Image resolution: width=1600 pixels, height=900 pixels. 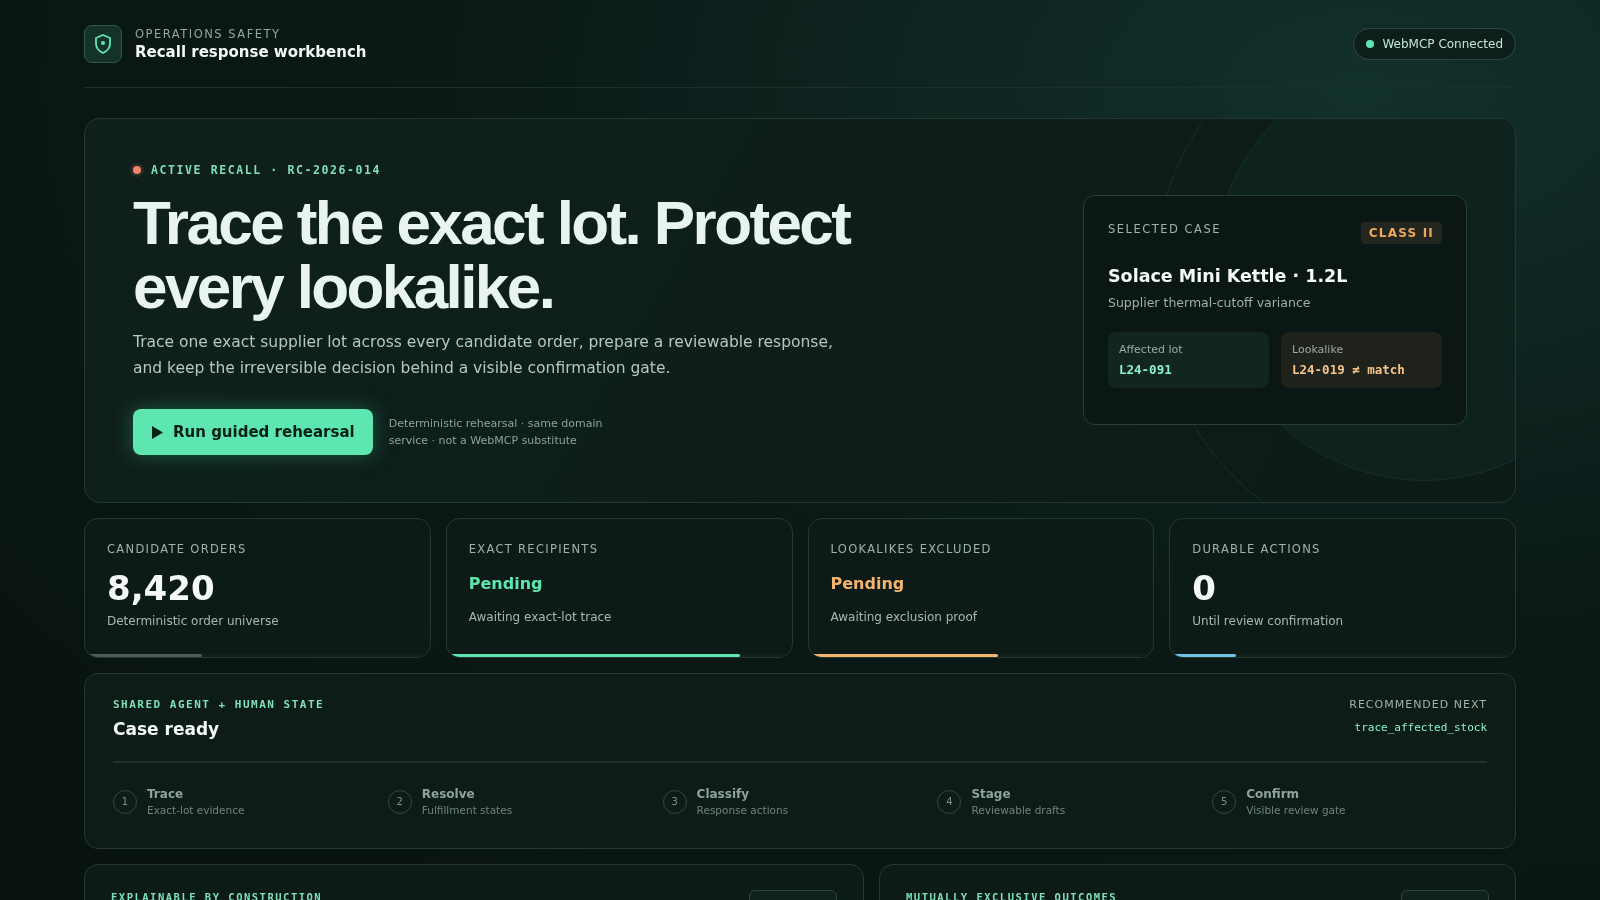 I want to click on step-title: Trace, so click(x=166, y=794).